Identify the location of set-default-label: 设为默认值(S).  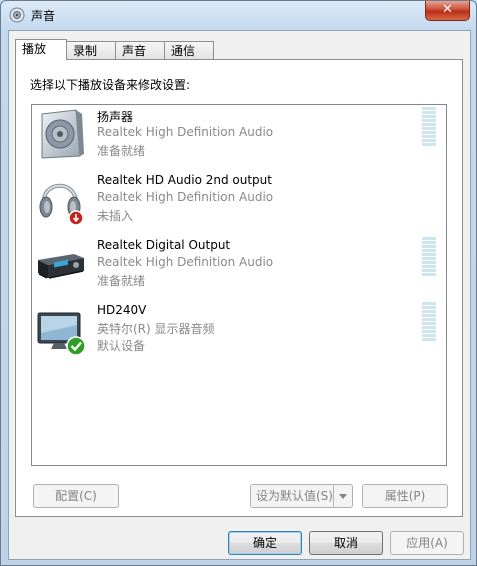
(294, 496).